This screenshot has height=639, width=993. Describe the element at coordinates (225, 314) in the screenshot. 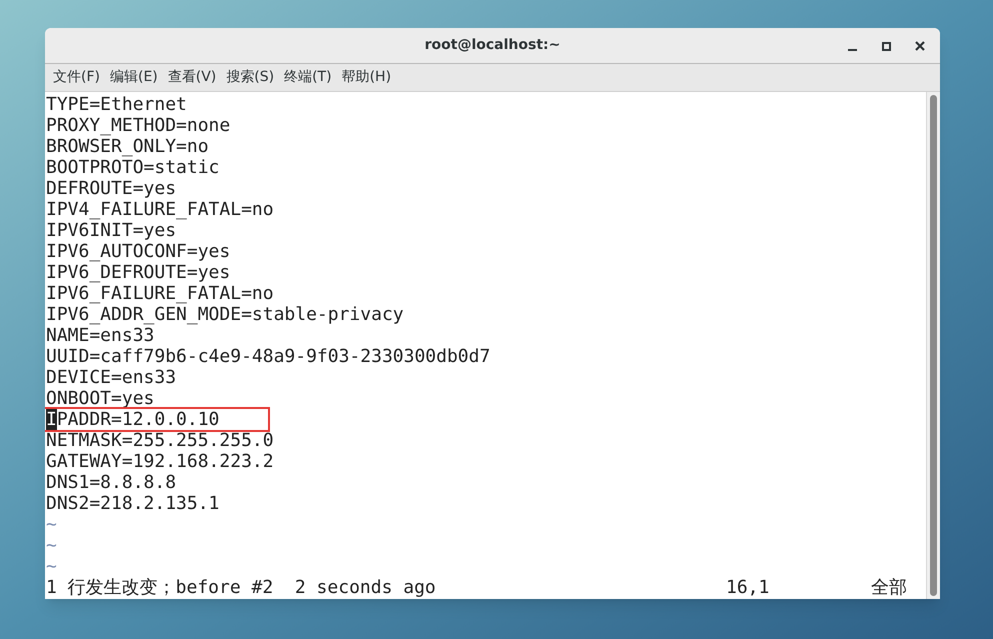

I see `terminal-line: IPV6_ADDR_GEN_MODE=stable-privacy` at that location.